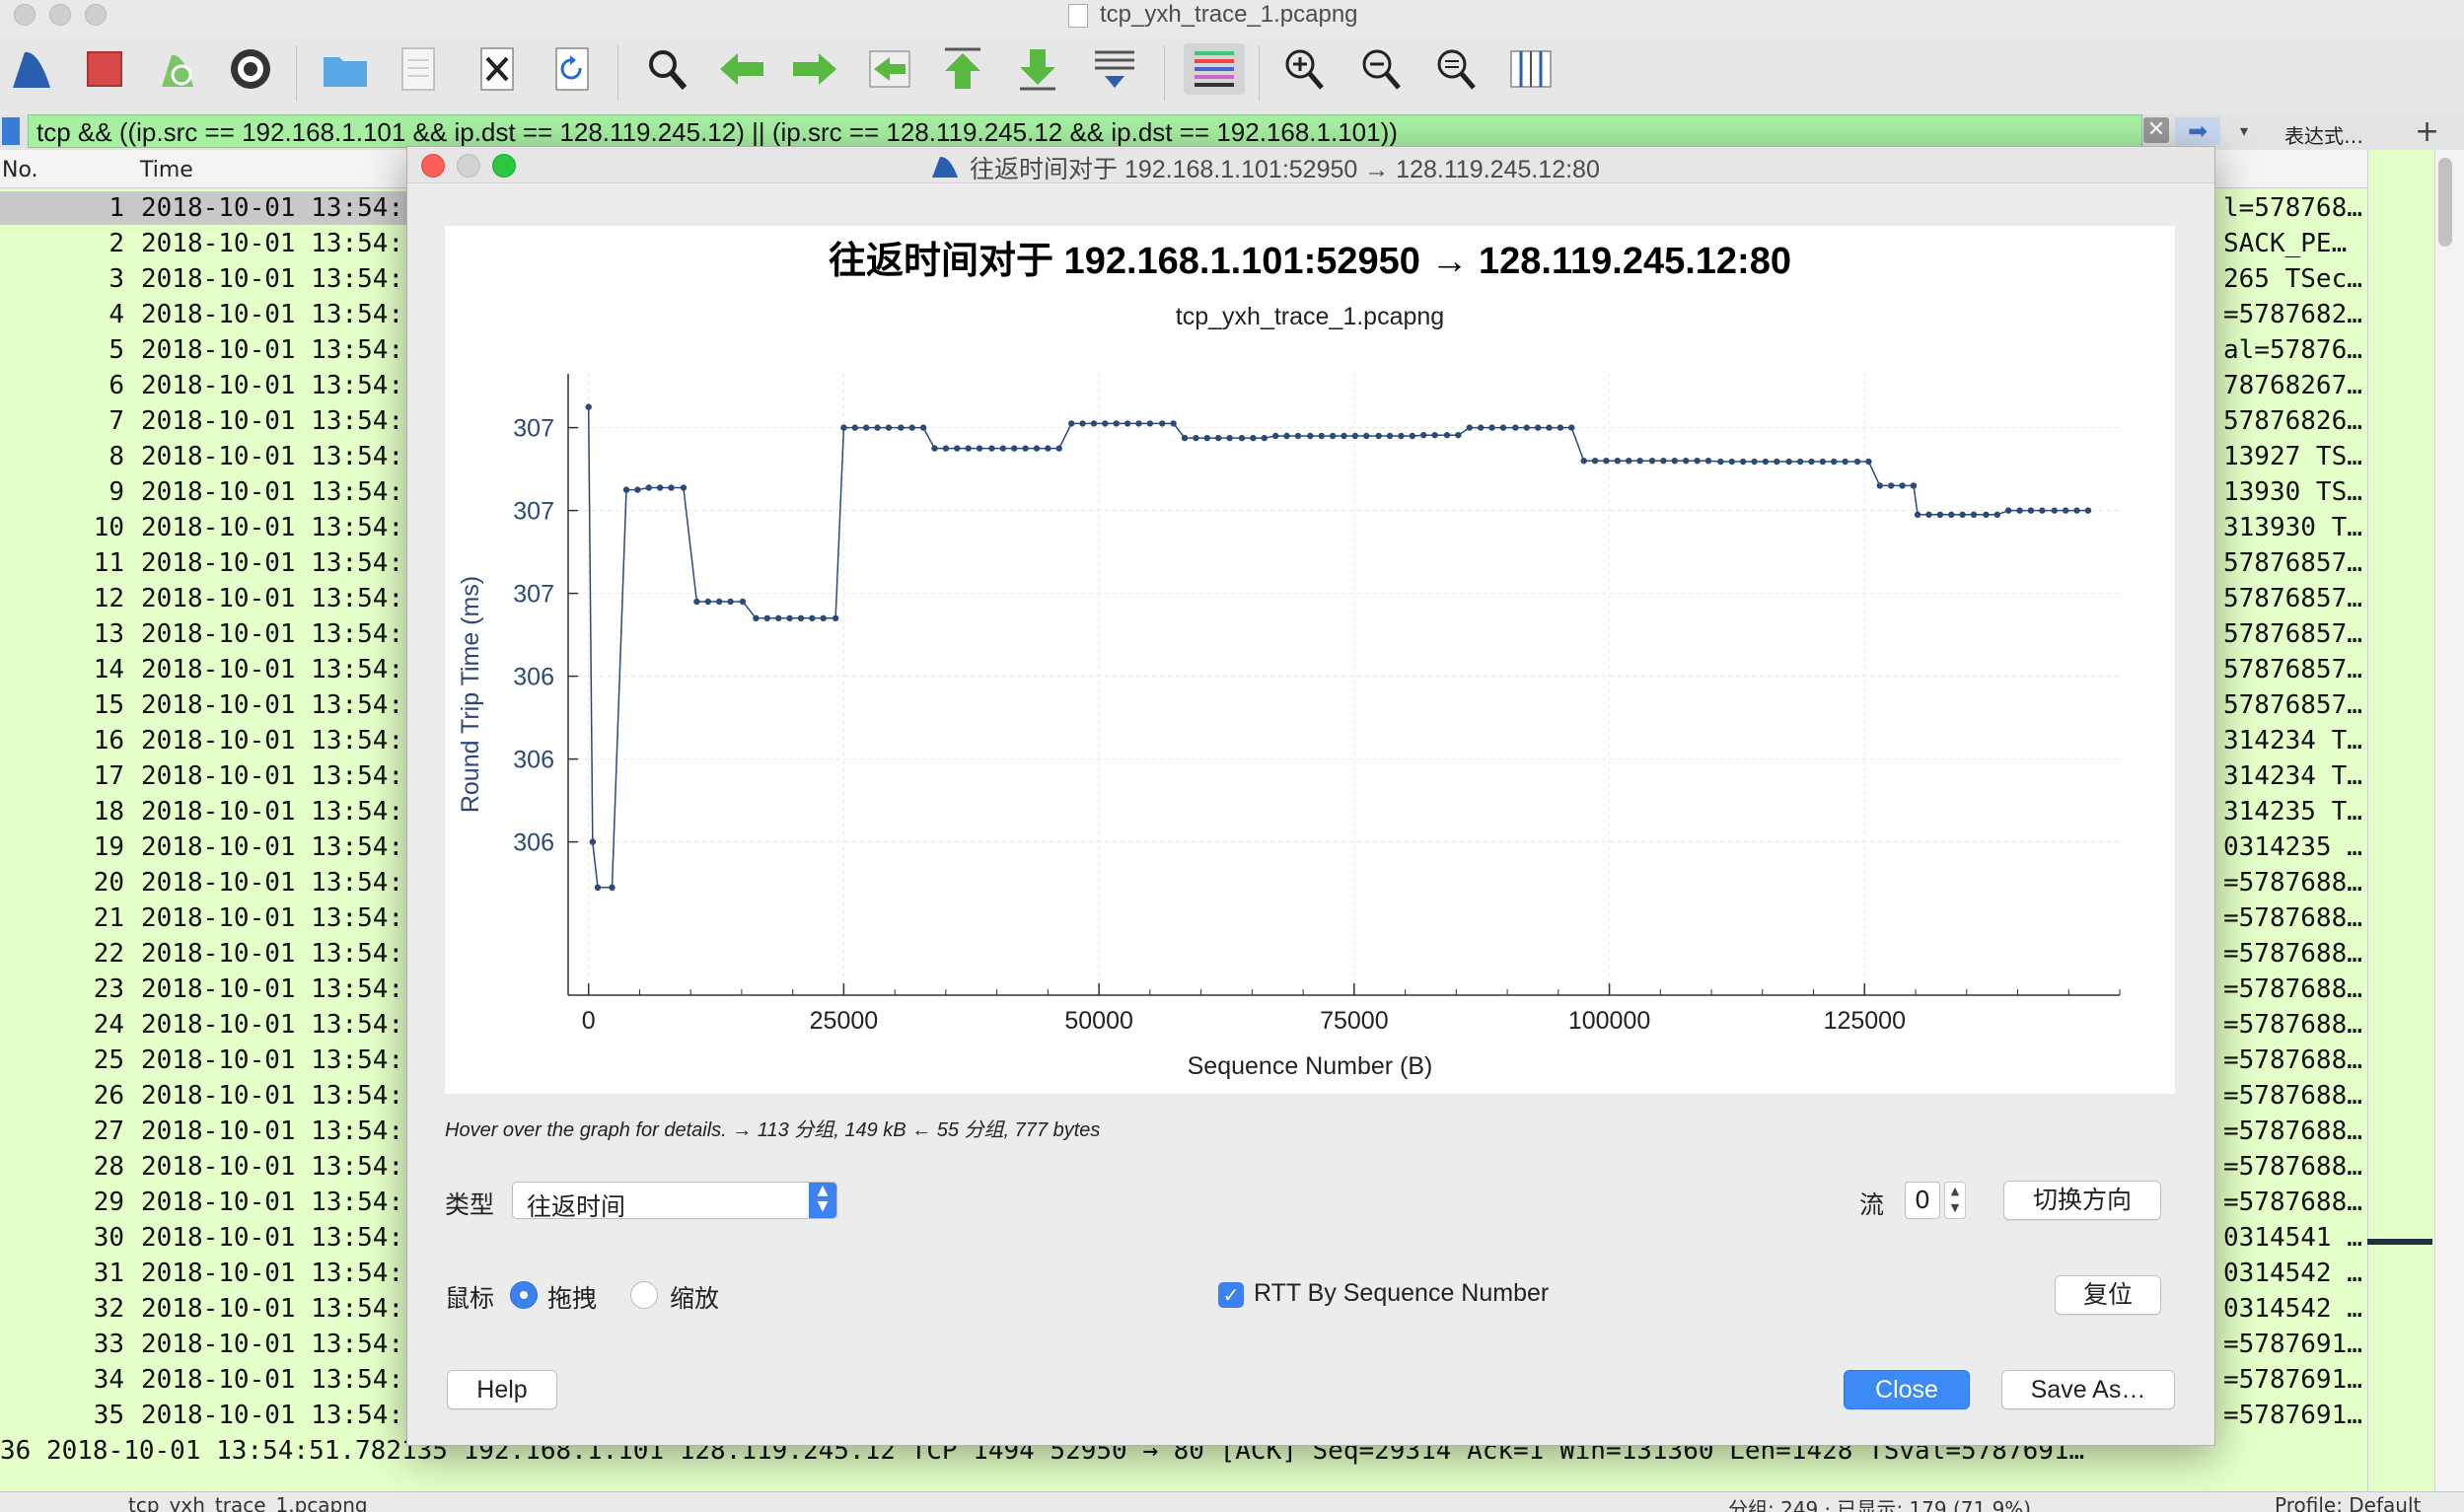 Image resolution: width=2464 pixels, height=1512 pixels. Describe the element at coordinates (104, 69) in the screenshot. I see `stop-capture-button` at that location.